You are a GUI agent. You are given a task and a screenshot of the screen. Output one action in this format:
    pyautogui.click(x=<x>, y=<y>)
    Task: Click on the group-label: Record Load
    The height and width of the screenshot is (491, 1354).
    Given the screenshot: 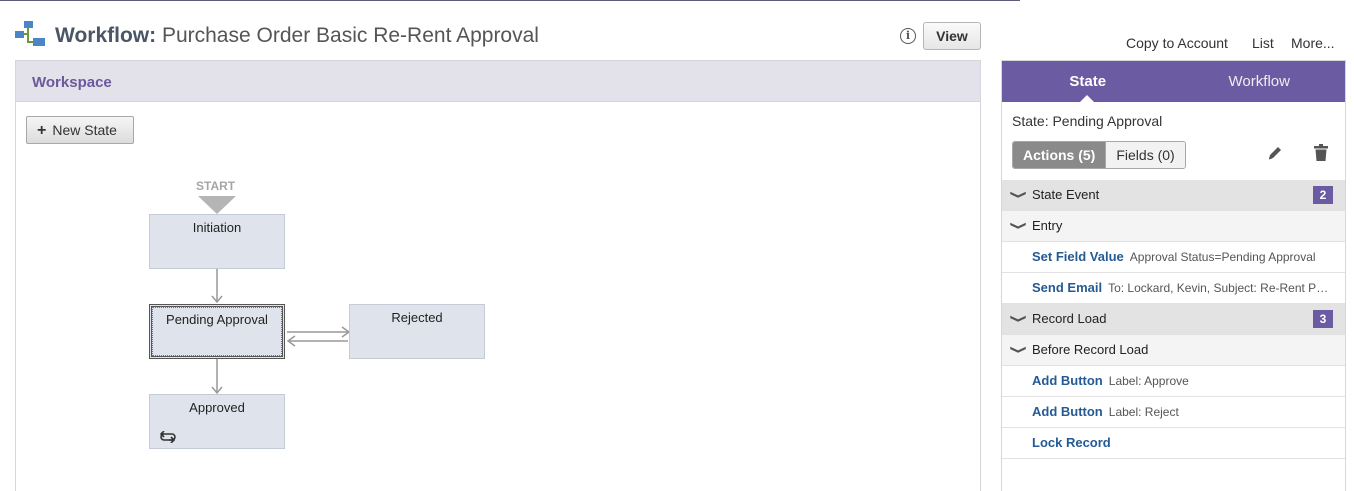 What is the action you would take?
    pyautogui.click(x=1069, y=318)
    